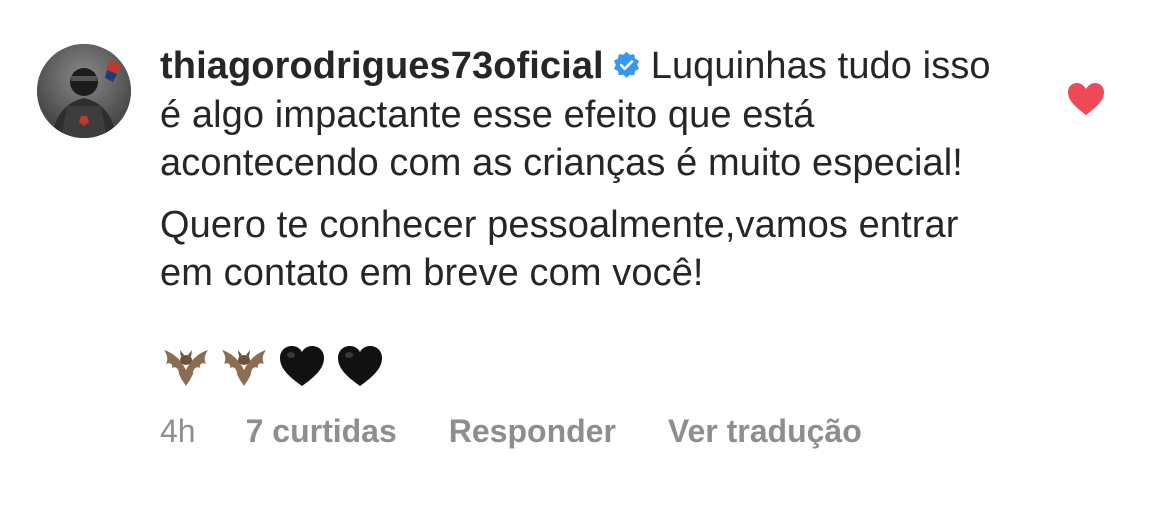 This screenshot has width=1169, height=512. I want to click on reply-button: Responder, so click(532, 431).